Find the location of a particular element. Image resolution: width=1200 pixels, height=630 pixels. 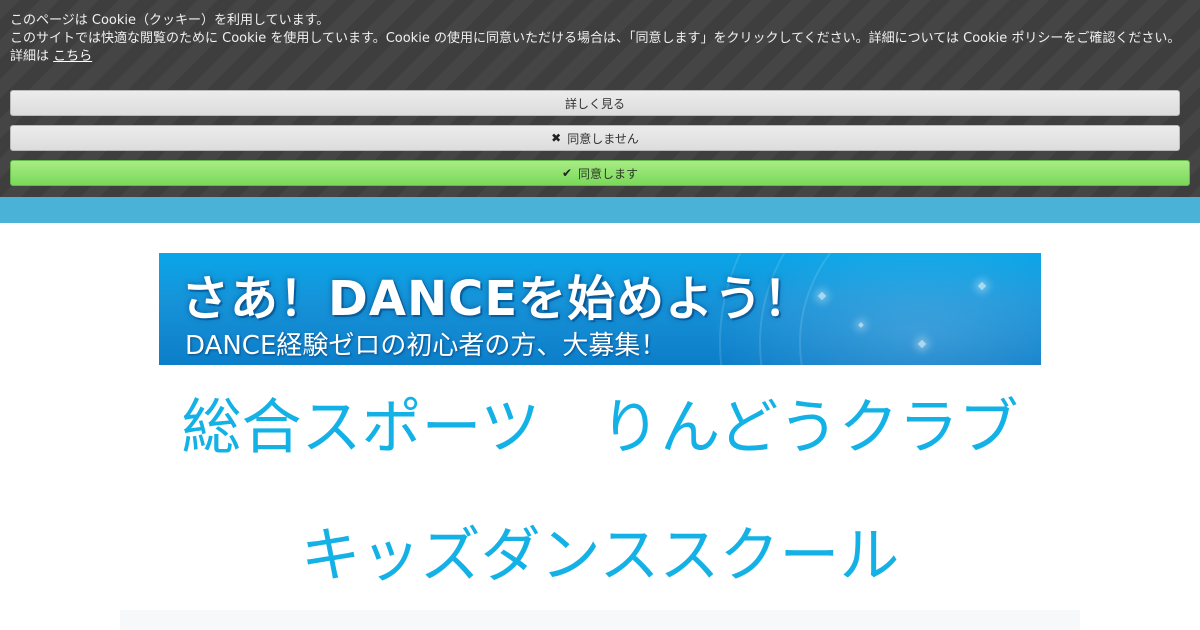

decline-label: 同意しません is located at coordinates (603, 138).